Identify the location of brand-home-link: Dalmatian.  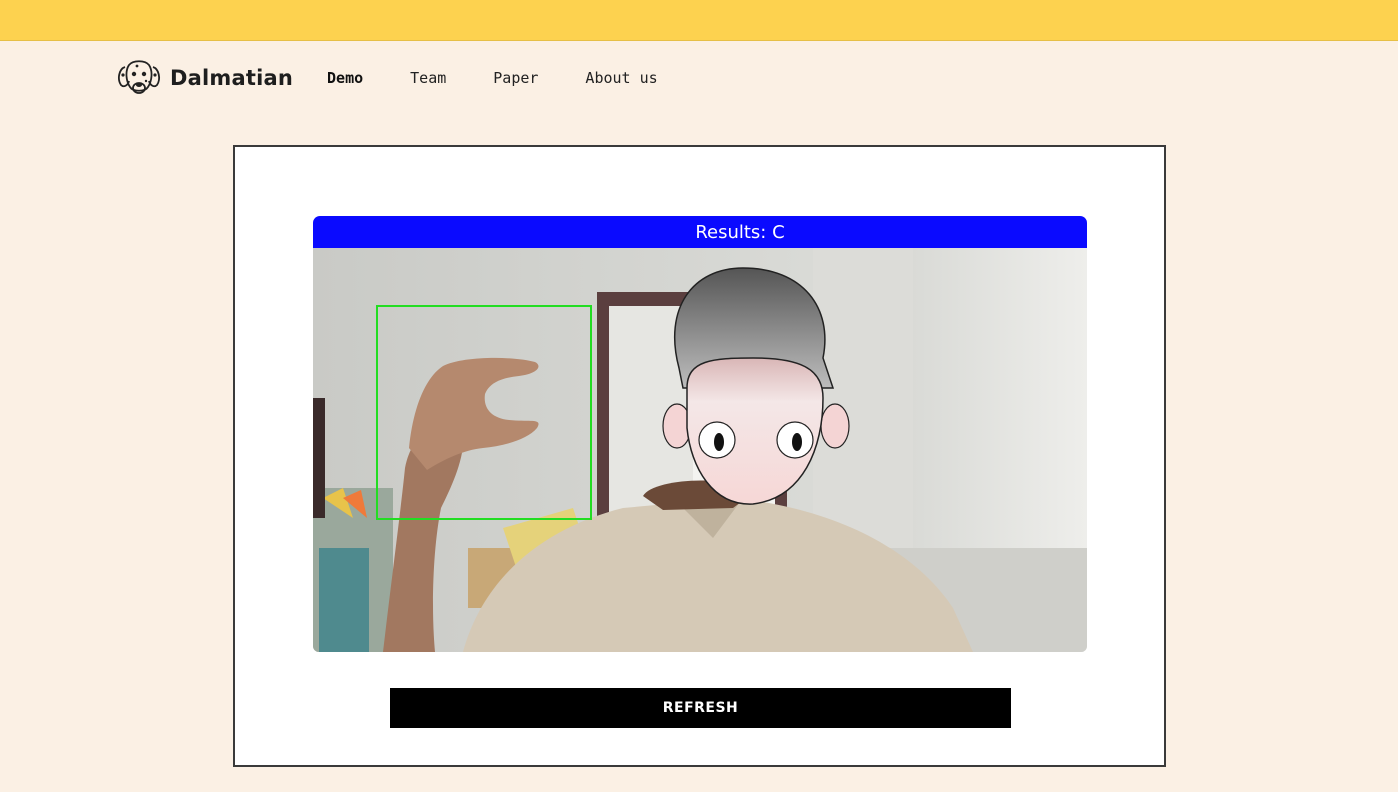
(204, 78).